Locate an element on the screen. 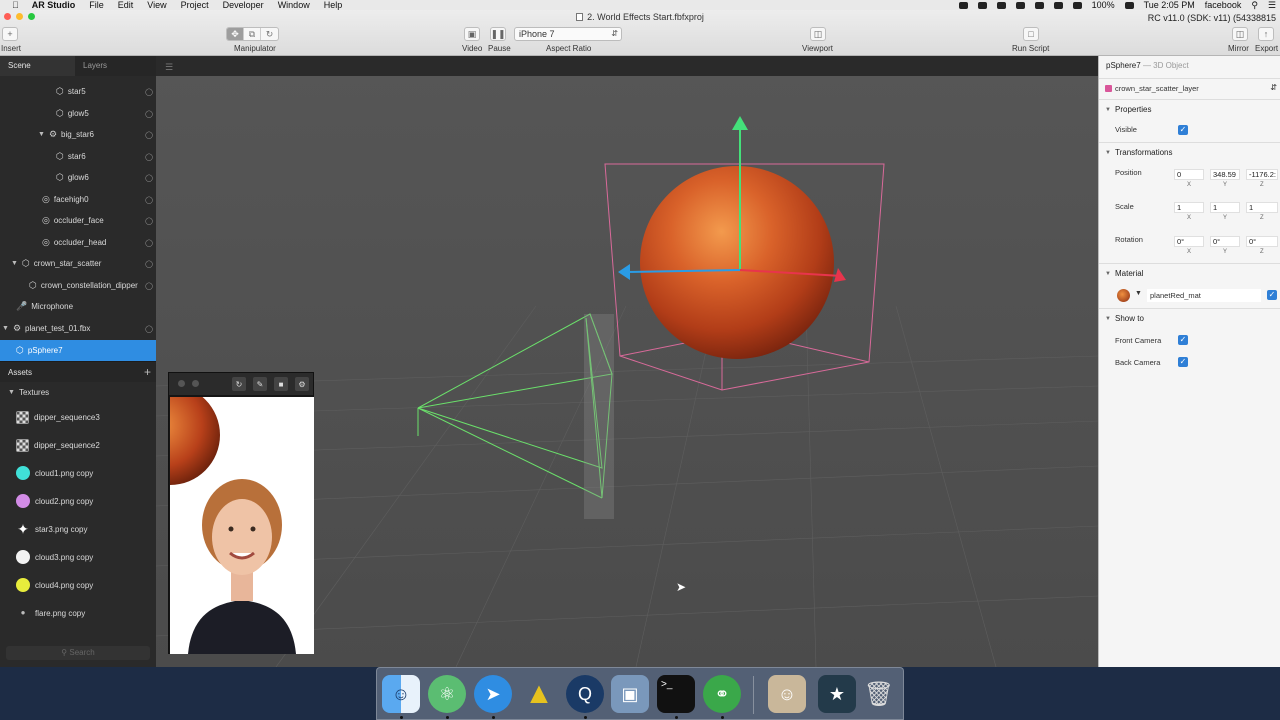  asset-flare: ● flare.png copy is located at coordinates (78, 613).